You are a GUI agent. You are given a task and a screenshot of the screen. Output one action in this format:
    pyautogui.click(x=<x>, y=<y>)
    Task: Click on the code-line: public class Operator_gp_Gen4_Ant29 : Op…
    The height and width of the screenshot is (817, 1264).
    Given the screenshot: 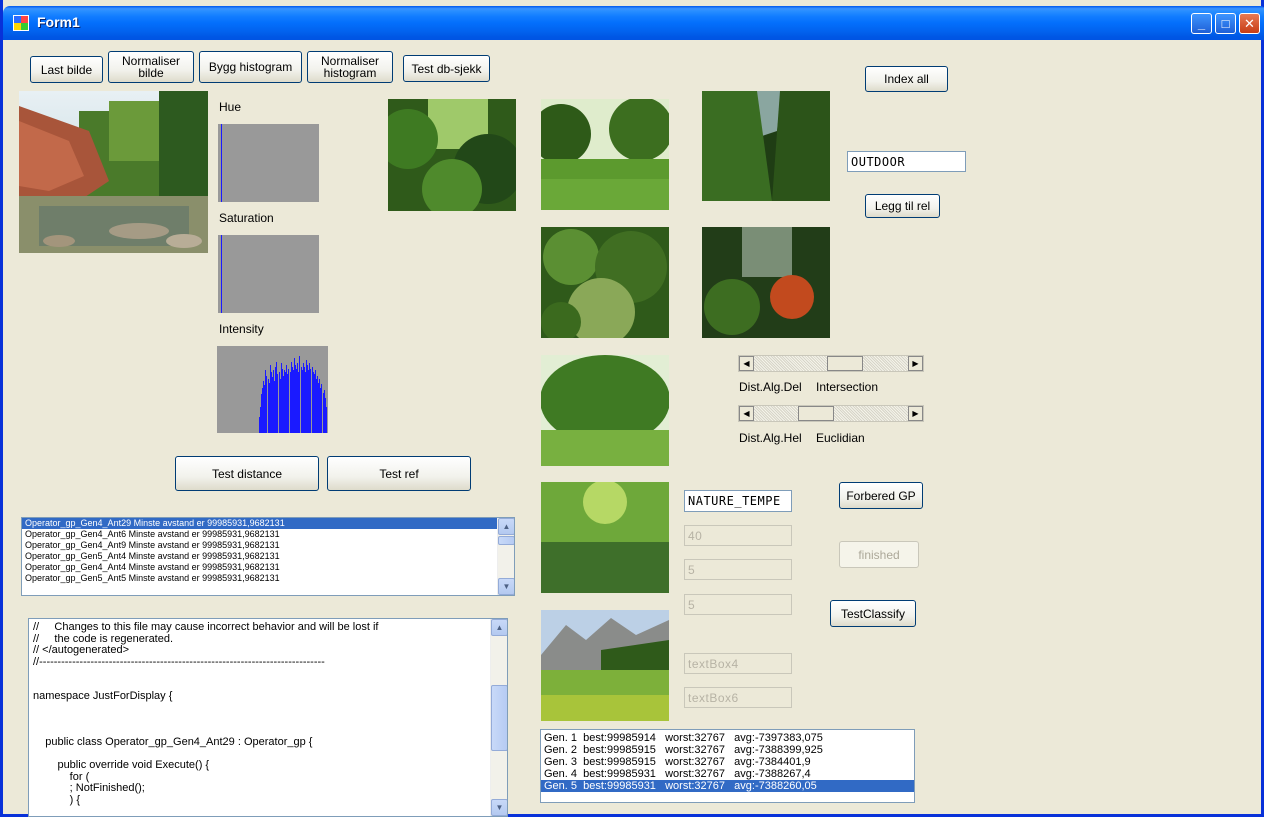 What is the action you would take?
    pyautogui.click(x=173, y=742)
    